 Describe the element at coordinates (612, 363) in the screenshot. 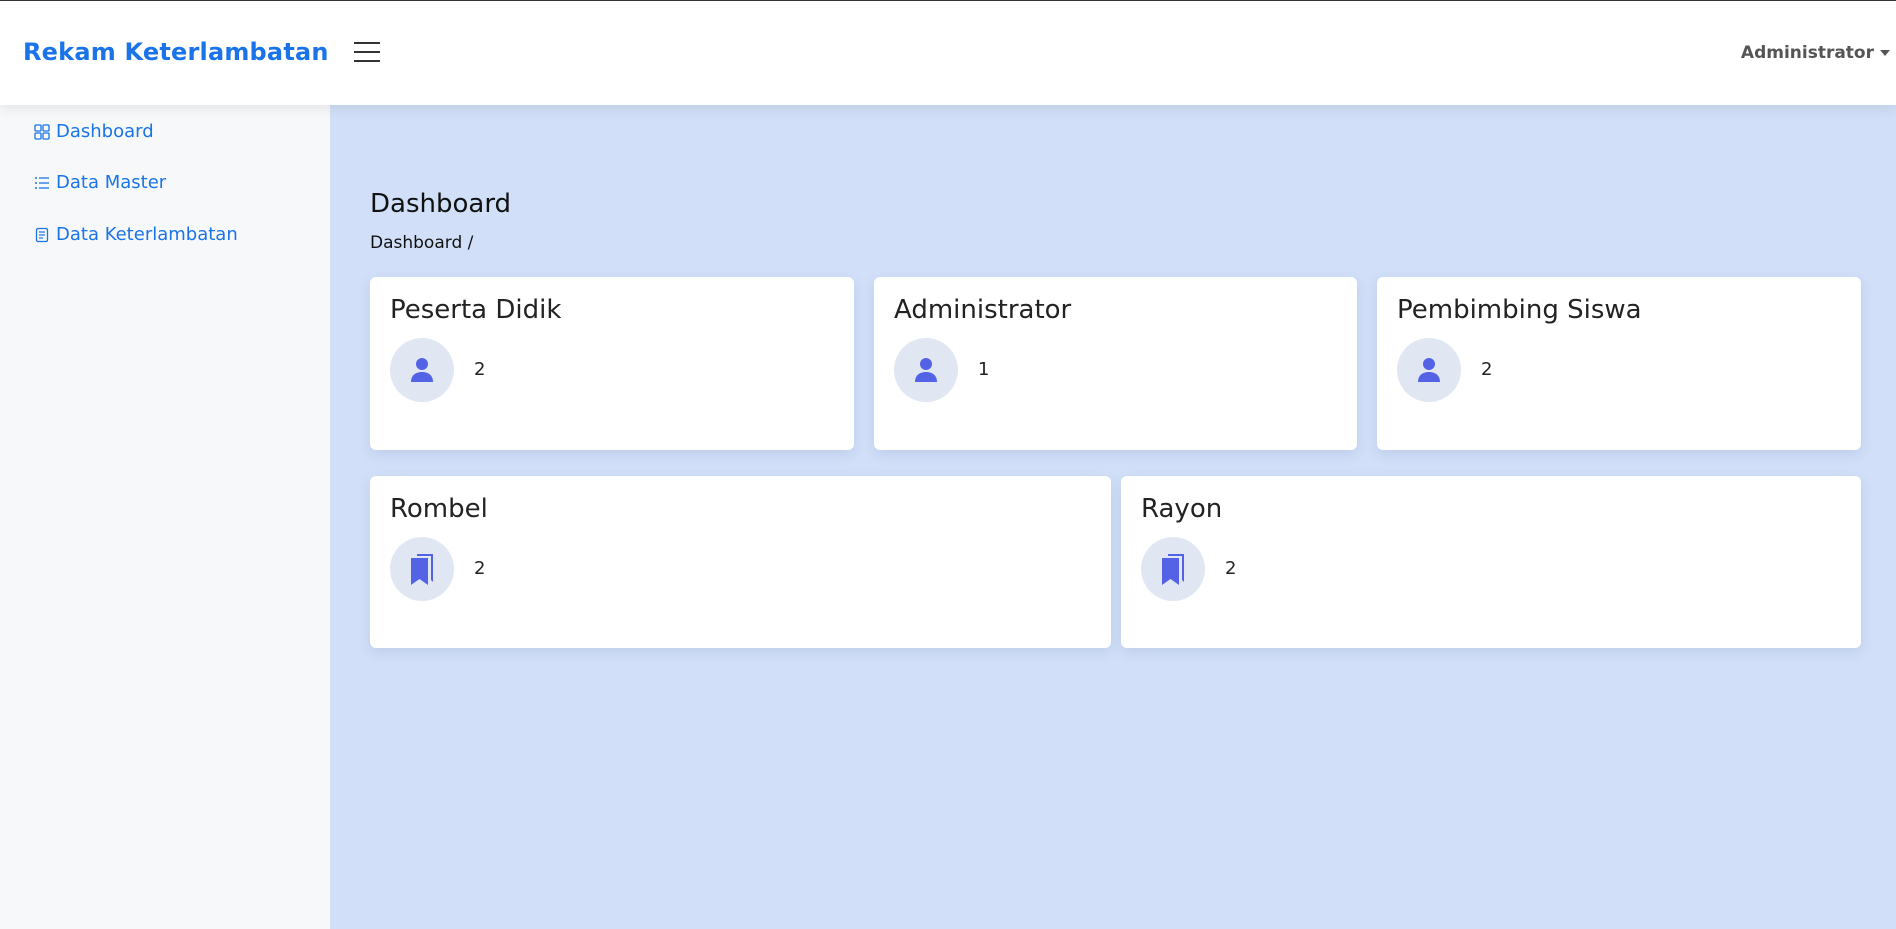

I see `card-peserta-didik: Peserta Didik 2` at that location.